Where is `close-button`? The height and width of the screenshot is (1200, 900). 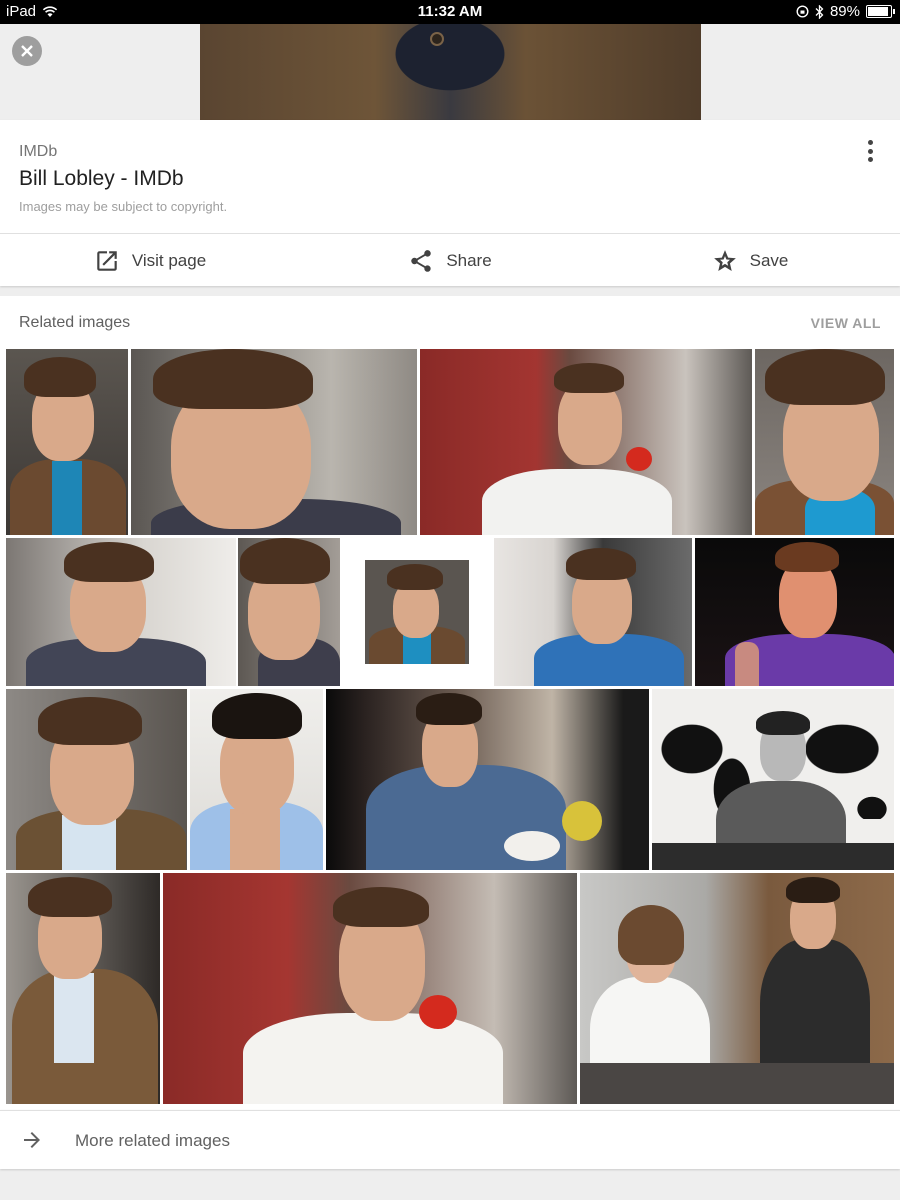
close-button is located at coordinates (27, 51).